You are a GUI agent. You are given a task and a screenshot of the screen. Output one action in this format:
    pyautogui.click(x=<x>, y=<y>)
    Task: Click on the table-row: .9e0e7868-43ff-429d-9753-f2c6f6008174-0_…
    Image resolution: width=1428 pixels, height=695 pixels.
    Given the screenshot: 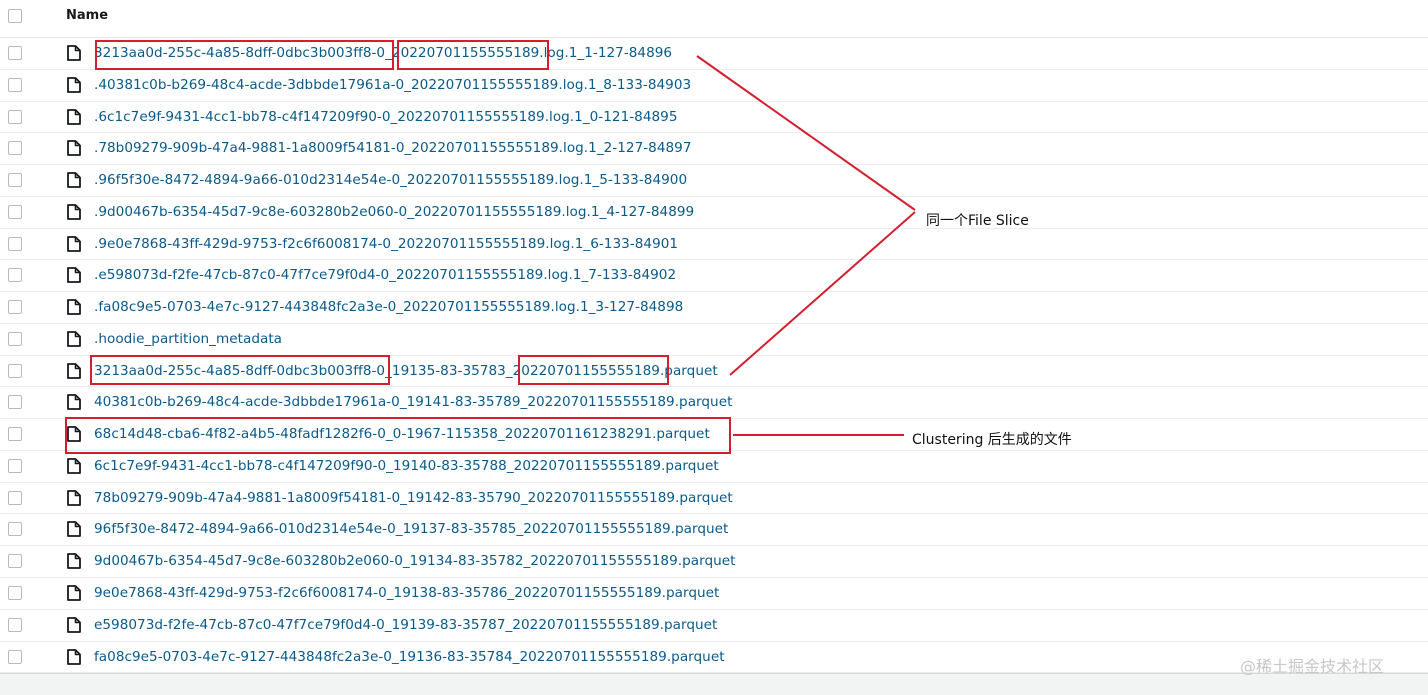 What is the action you would take?
    pyautogui.click(x=714, y=245)
    